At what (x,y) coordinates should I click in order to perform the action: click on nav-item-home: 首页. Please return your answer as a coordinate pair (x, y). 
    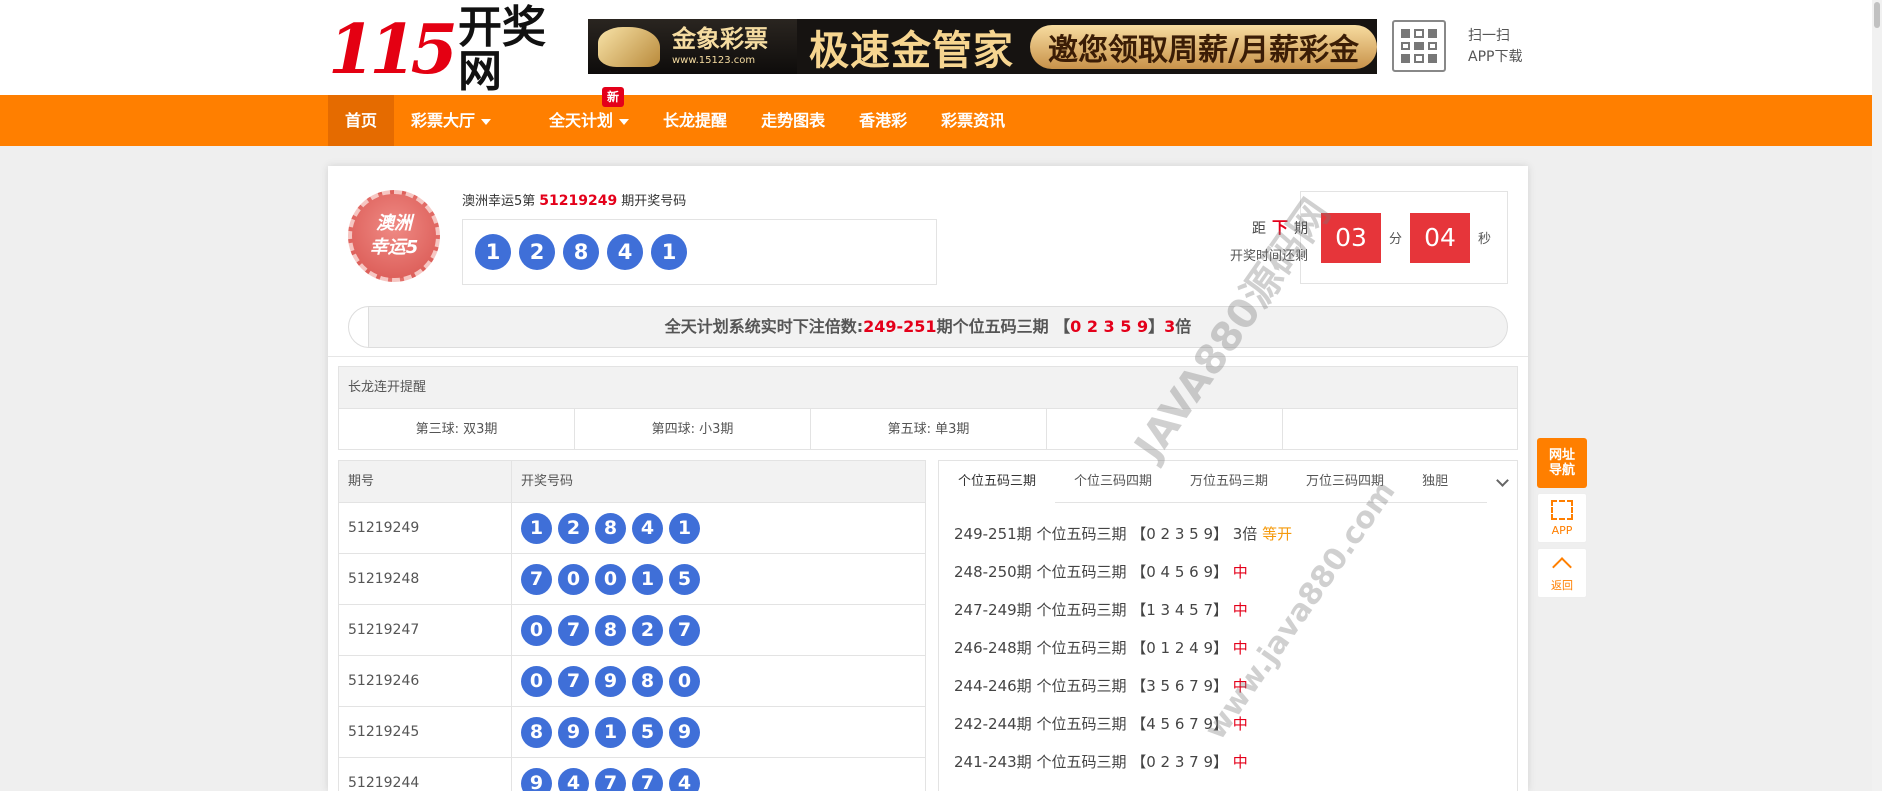
    Looking at the image, I should click on (361, 120).